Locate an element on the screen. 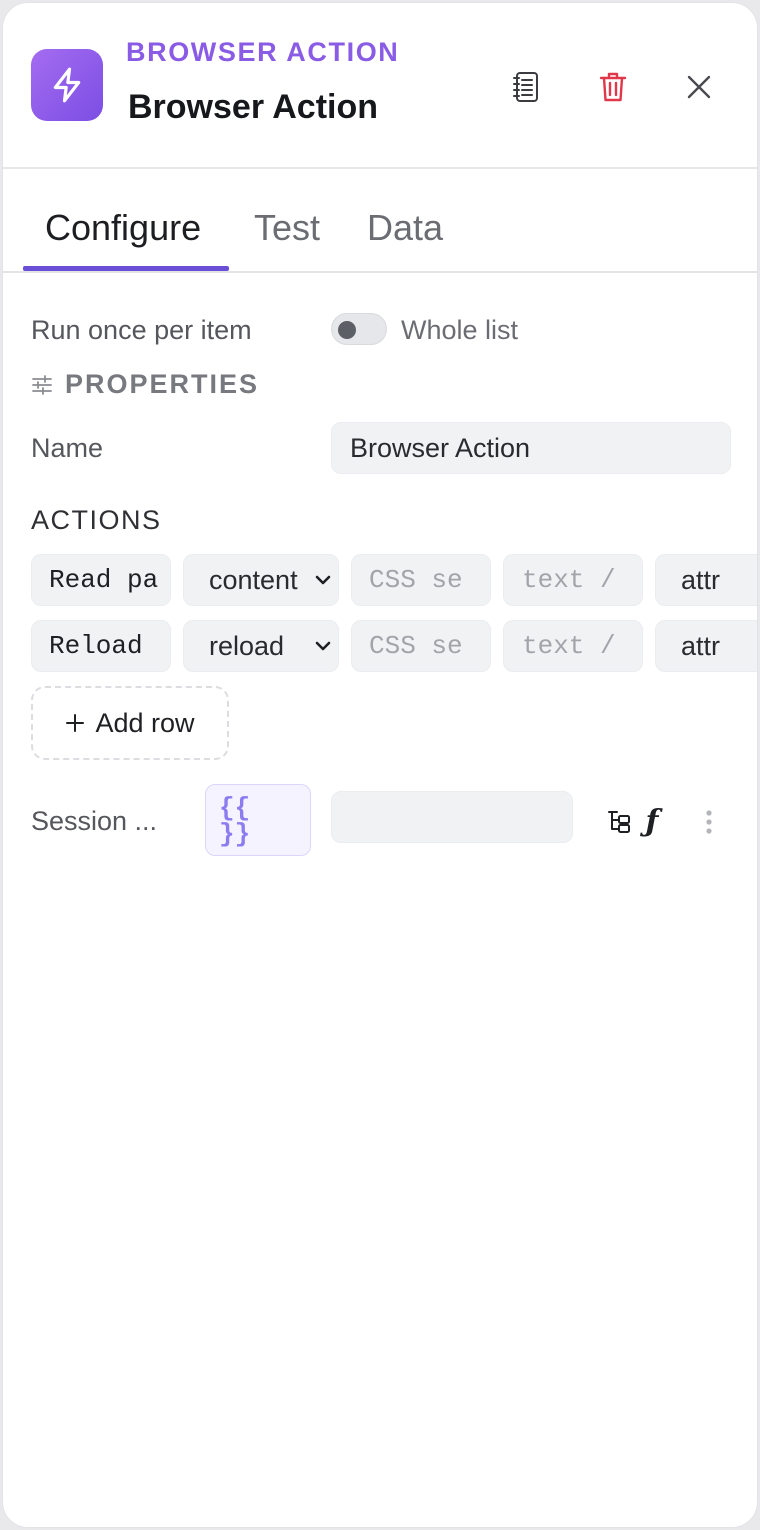 This screenshot has height=1530, width=760. tree-icon is located at coordinates (619, 822).